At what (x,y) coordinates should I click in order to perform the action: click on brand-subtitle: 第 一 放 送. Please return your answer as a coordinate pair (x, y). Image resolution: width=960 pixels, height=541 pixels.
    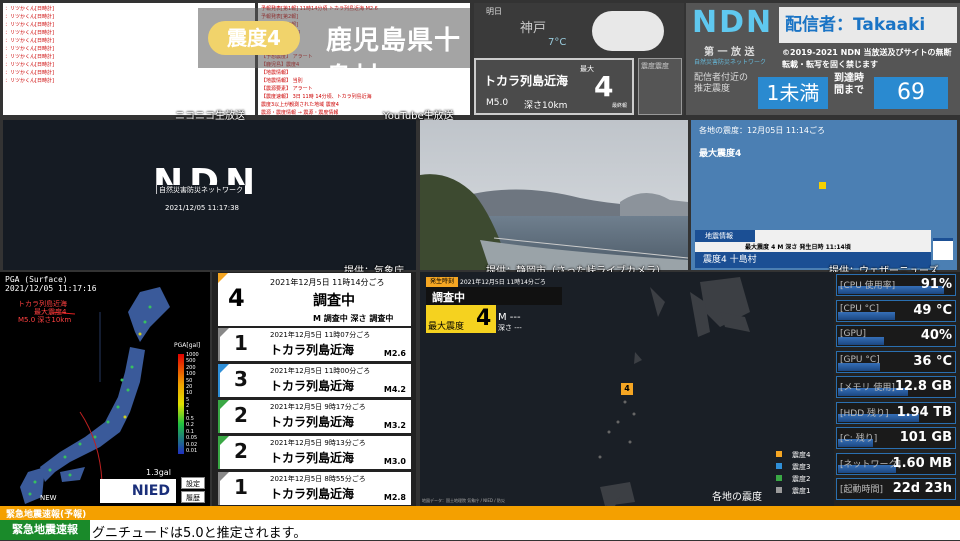
    Looking at the image, I should click on (729, 52).